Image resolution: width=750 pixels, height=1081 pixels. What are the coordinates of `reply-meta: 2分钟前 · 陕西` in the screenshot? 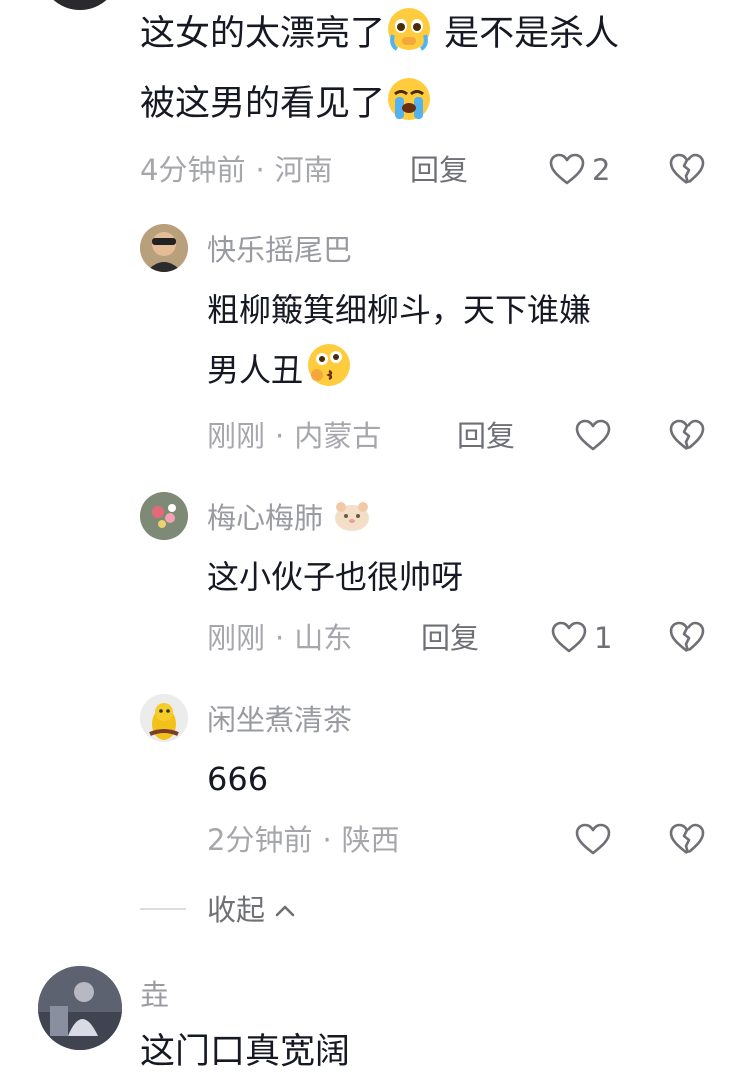 It's located at (303, 840).